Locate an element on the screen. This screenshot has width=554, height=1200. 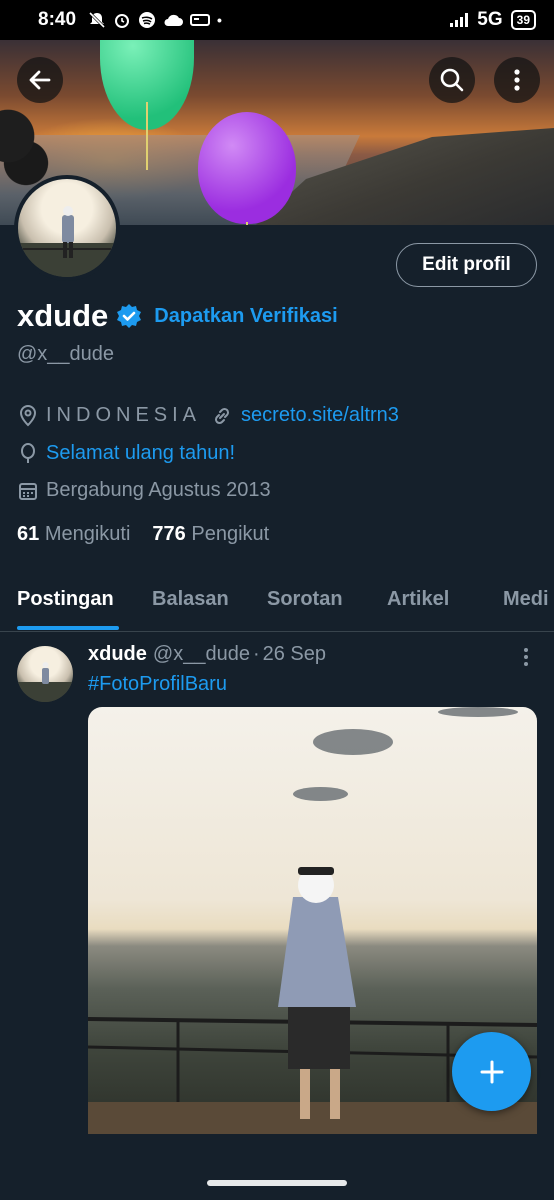
following-link: 61 Mengikuti is located at coordinates (73, 534).